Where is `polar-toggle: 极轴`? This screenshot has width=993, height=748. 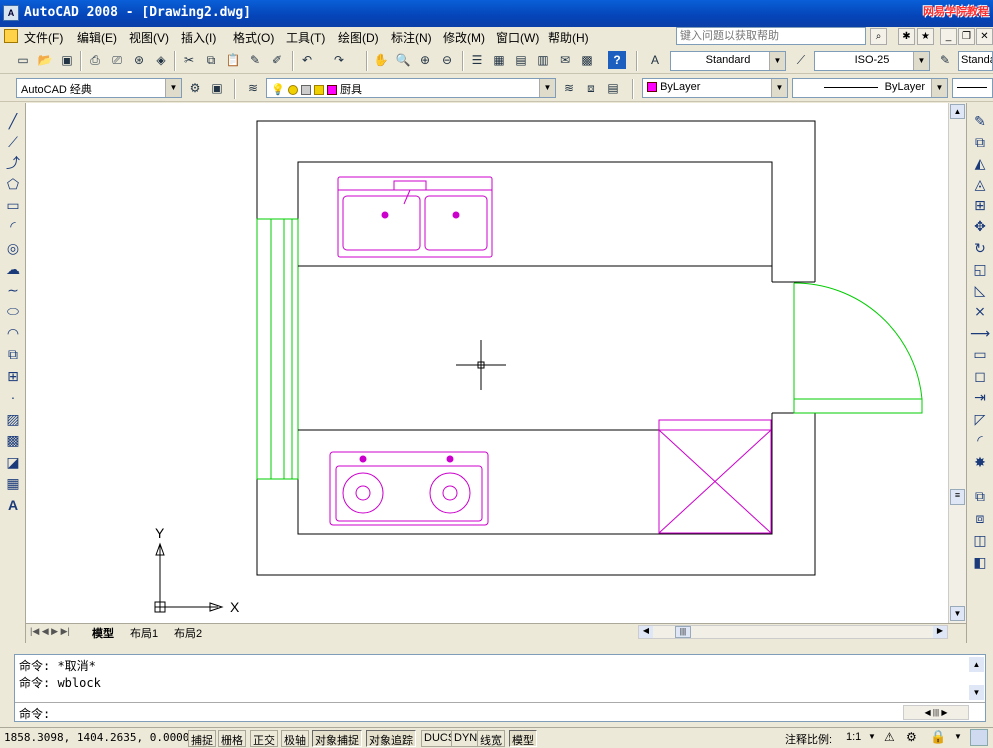 polar-toggle: 极轴 is located at coordinates (295, 738).